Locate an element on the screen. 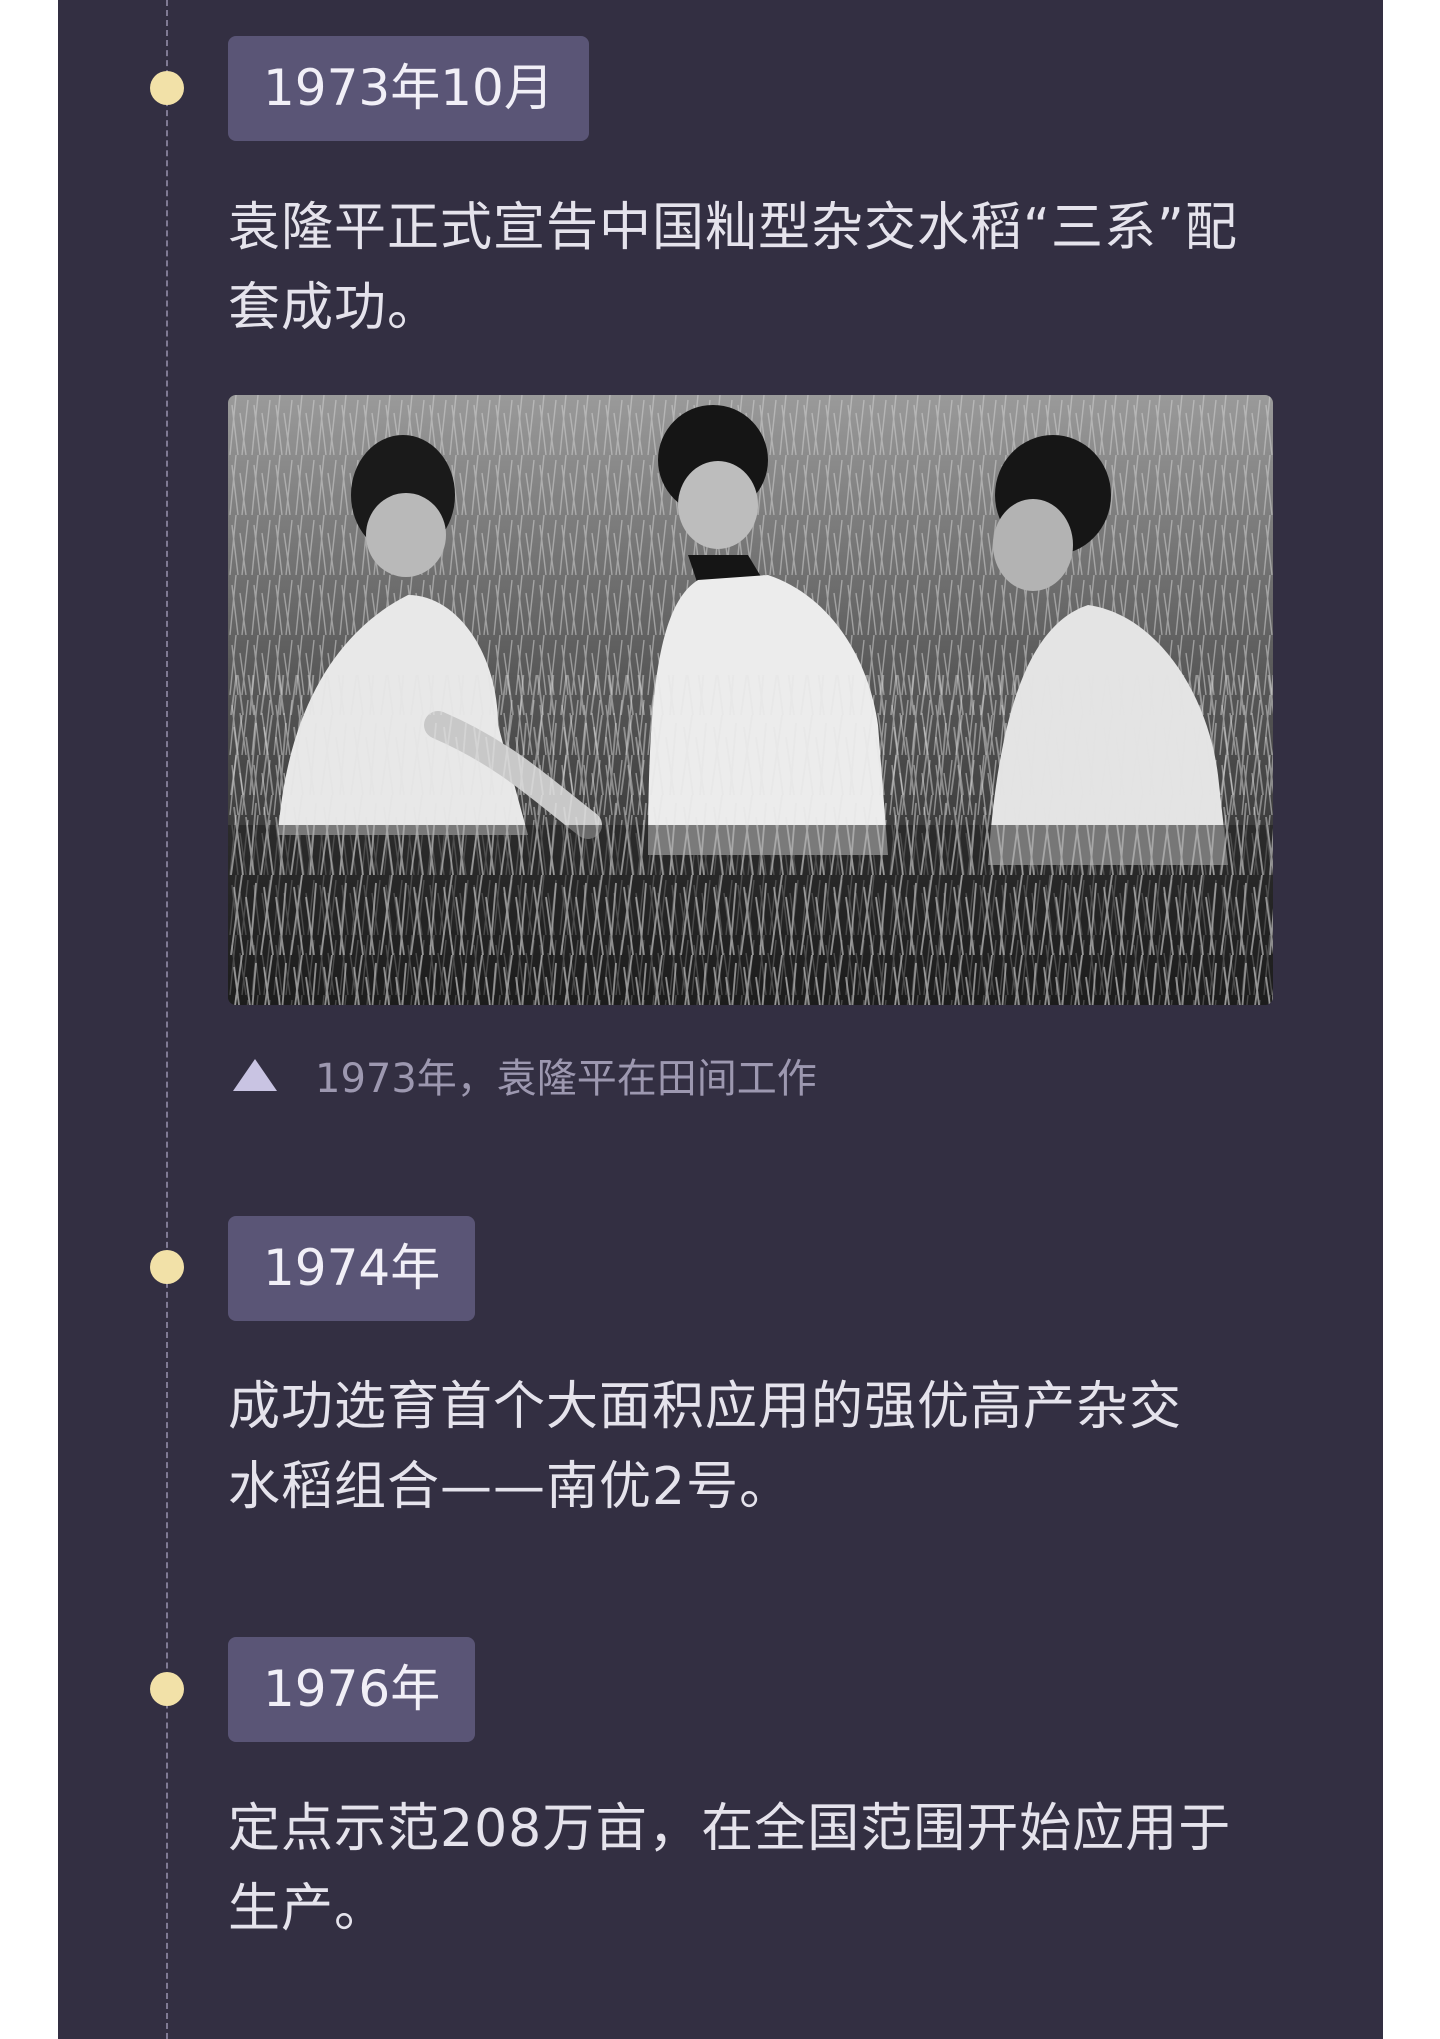 The width and height of the screenshot is (1440, 2039). event-description: 袁隆平正式宣告中国籼型杂交水稻“三系”配套成功。 is located at coordinates (733, 268).